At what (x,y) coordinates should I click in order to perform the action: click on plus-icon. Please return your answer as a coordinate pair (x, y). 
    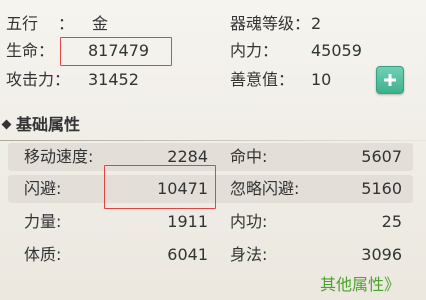
    Looking at the image, I should click on (390, 80).